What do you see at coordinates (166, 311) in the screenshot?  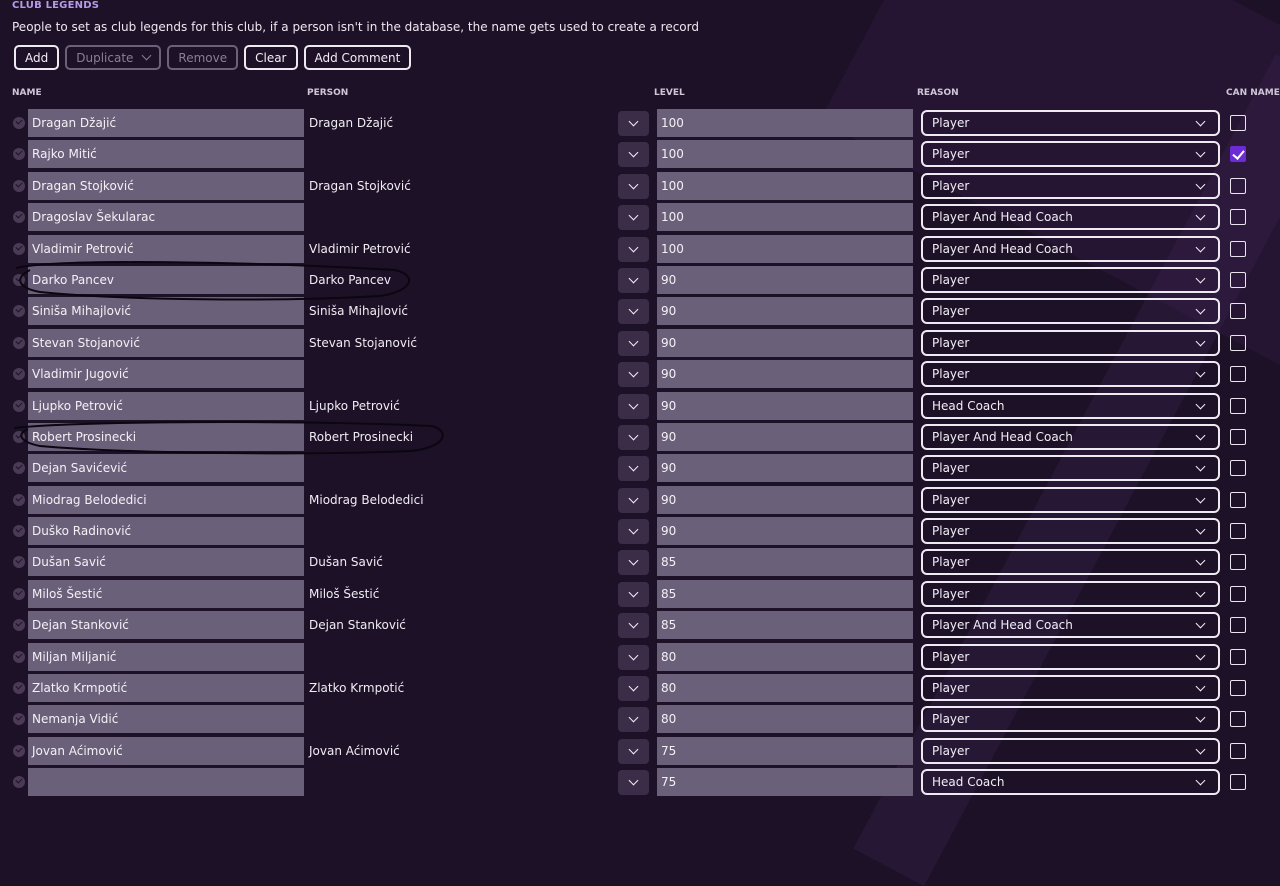 I see `name-input: Siniša Mihajlović` at bounding box center [166, 311].